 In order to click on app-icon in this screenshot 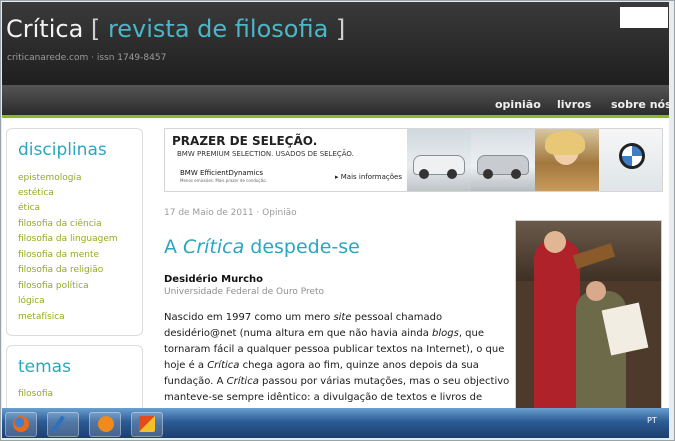, I will do `click(147, 424)`.